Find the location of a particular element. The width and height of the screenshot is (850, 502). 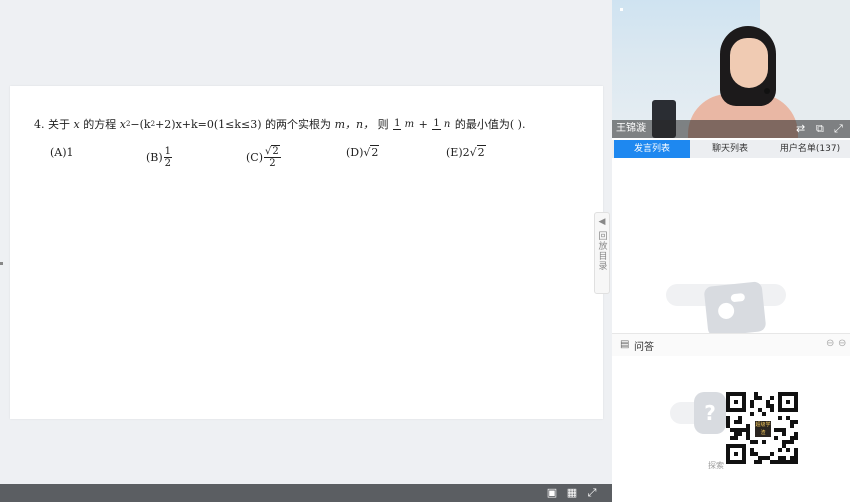

chevron-left-icon: ◀ is located at coordinates (602, 222).